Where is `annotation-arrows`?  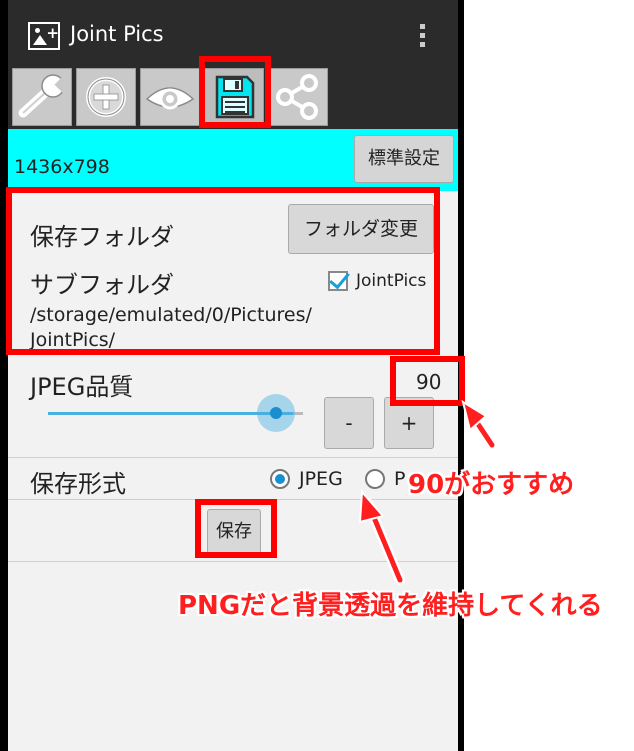
annotation-arrows is located at coordinates (427, 492).